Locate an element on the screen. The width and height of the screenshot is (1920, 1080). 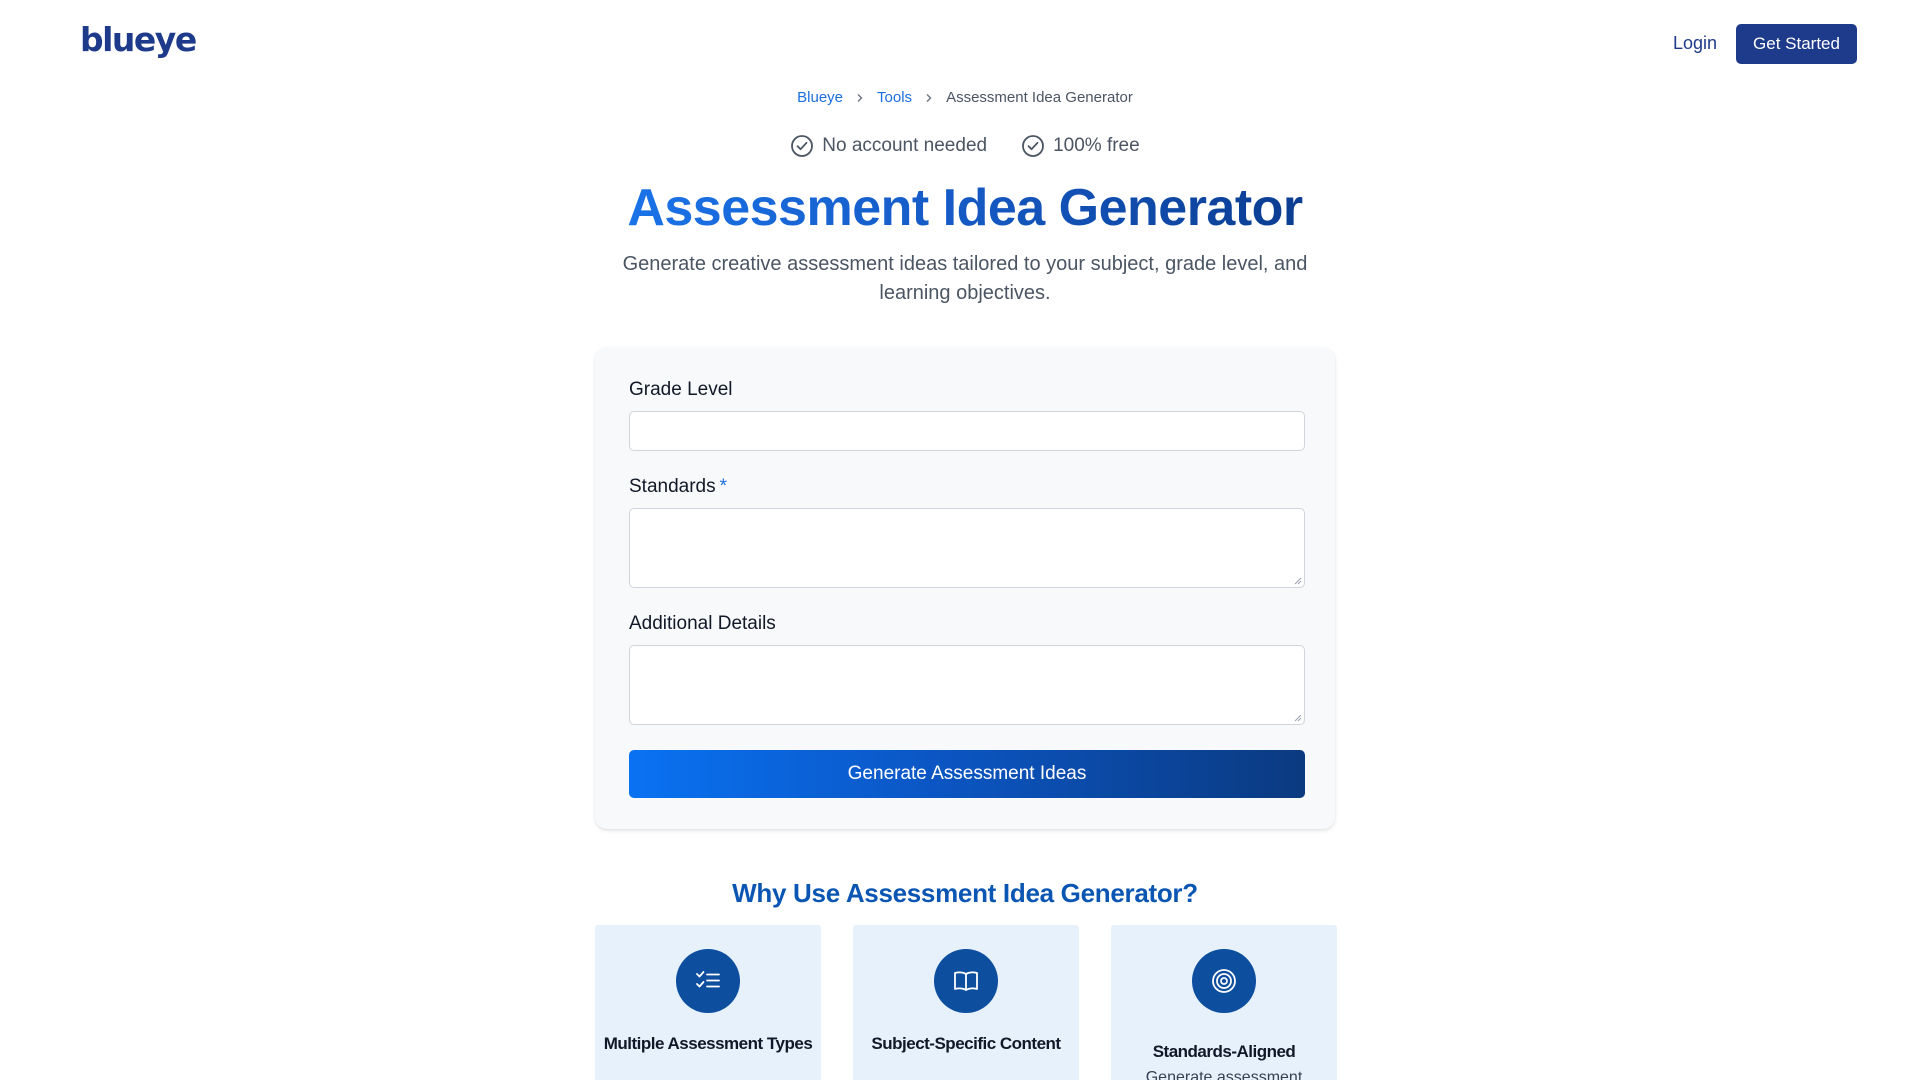
standards-textarea is located at coordinates (967, 548).